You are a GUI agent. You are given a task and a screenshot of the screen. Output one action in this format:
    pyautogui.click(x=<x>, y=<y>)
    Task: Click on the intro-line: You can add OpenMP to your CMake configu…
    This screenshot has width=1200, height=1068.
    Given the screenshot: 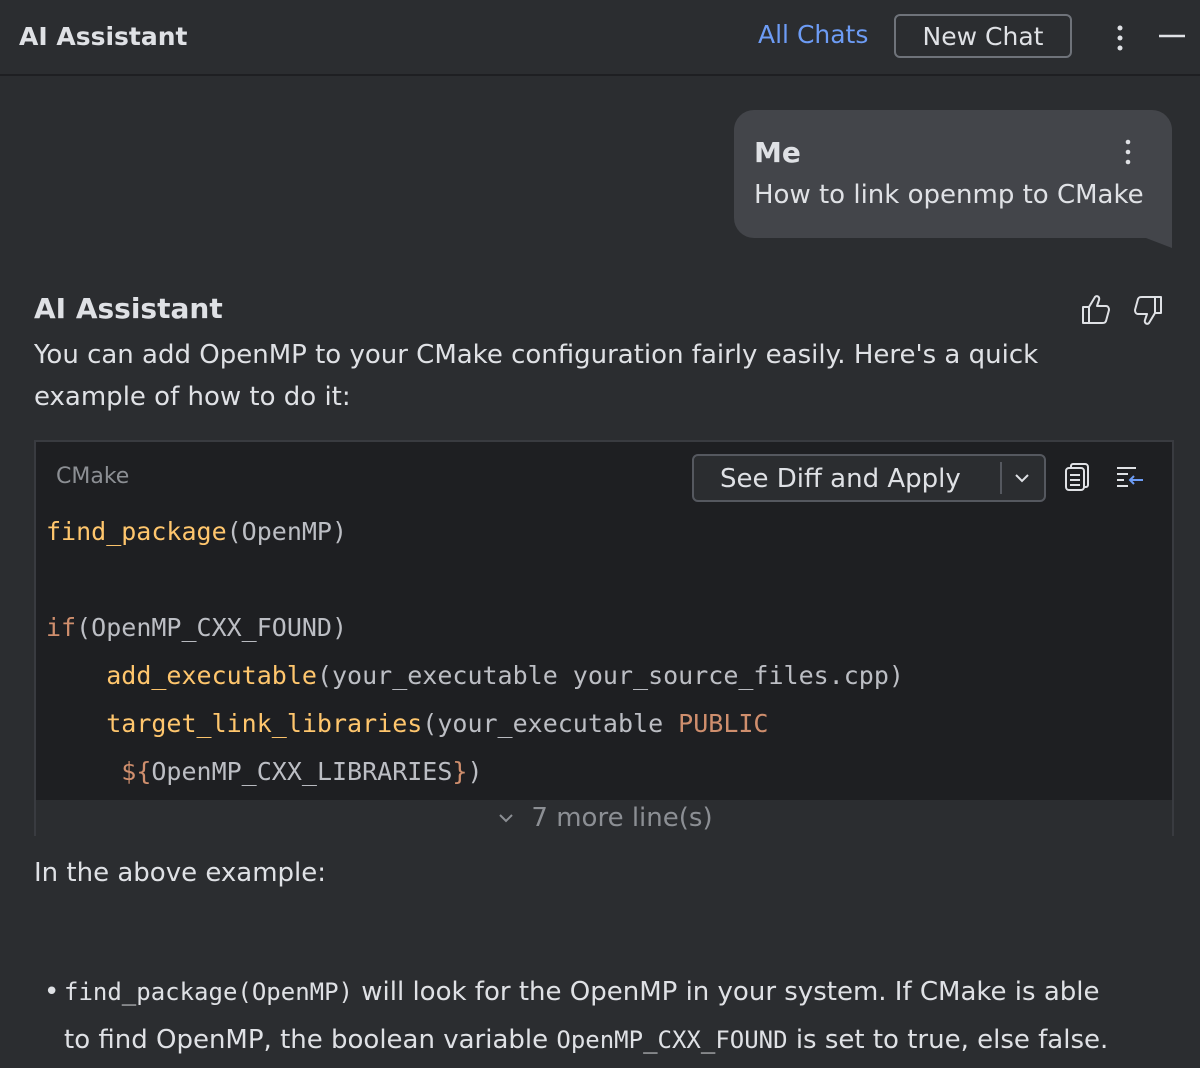 What is the action you would take?
    pyautogui.click(x=536, y=355)
    